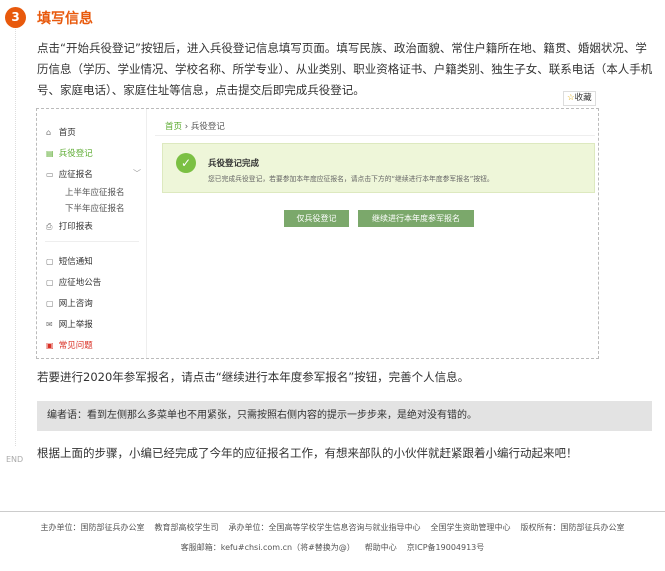  What do you see at coordinates (571, 98) in the screenshot?
I see `star-icon: ☆` at bounding box center [571, 98].